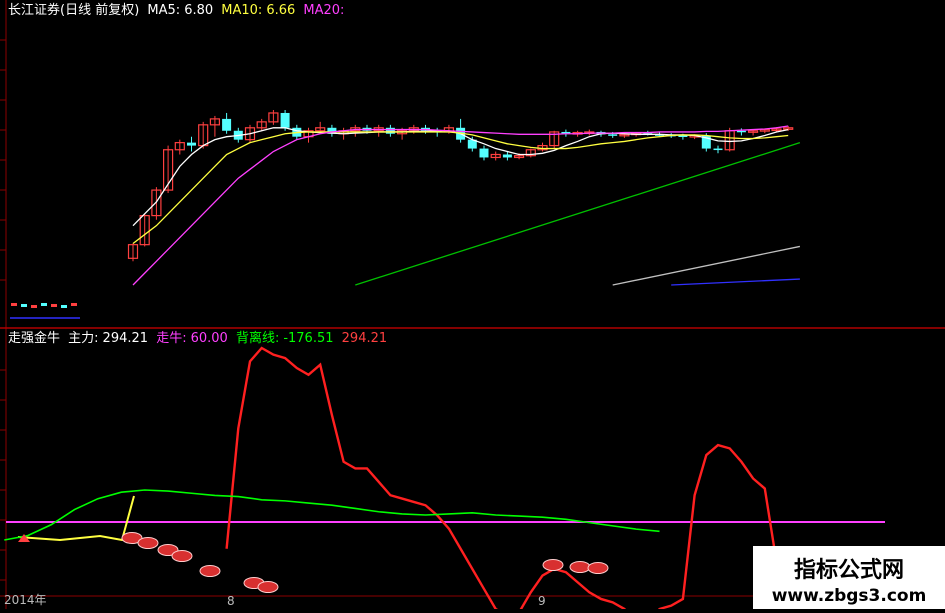  What do you see at coordinates (542, 601) in the screenshot?
I see `date-label-sep: 9` at bounding box center [542, 601].